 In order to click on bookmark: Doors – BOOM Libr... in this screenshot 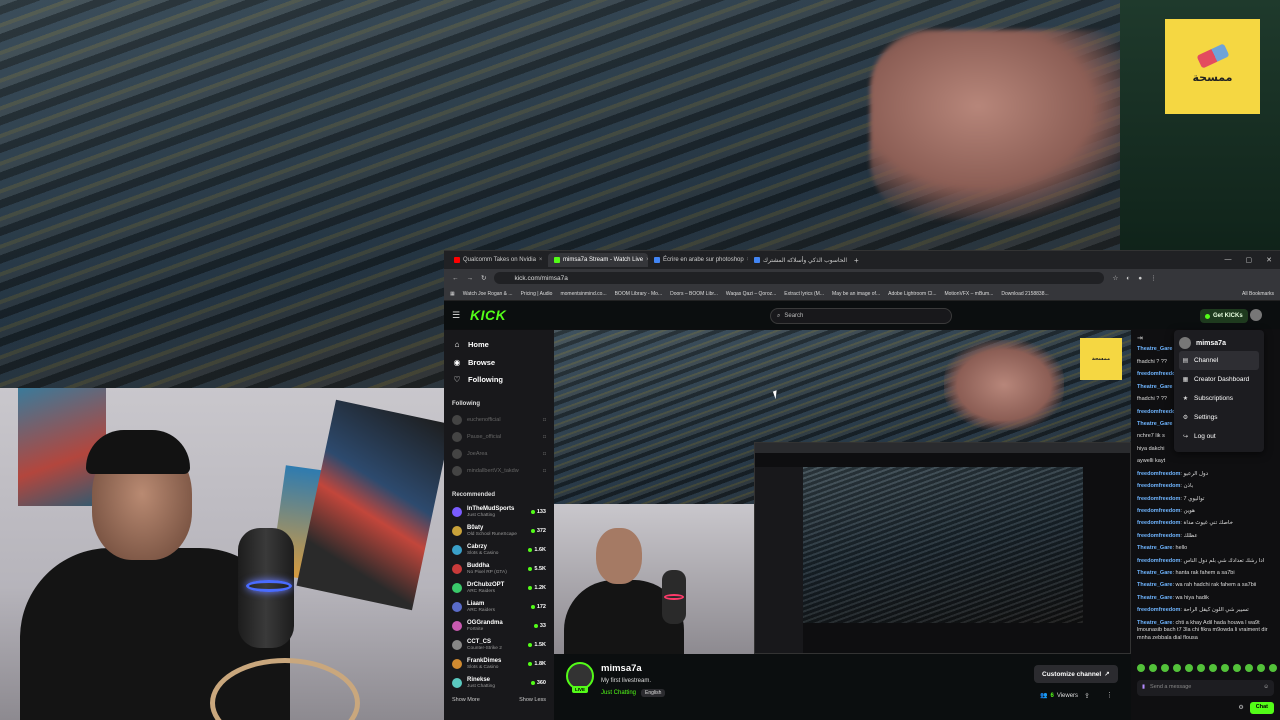, I will do `click(694, 294)`.